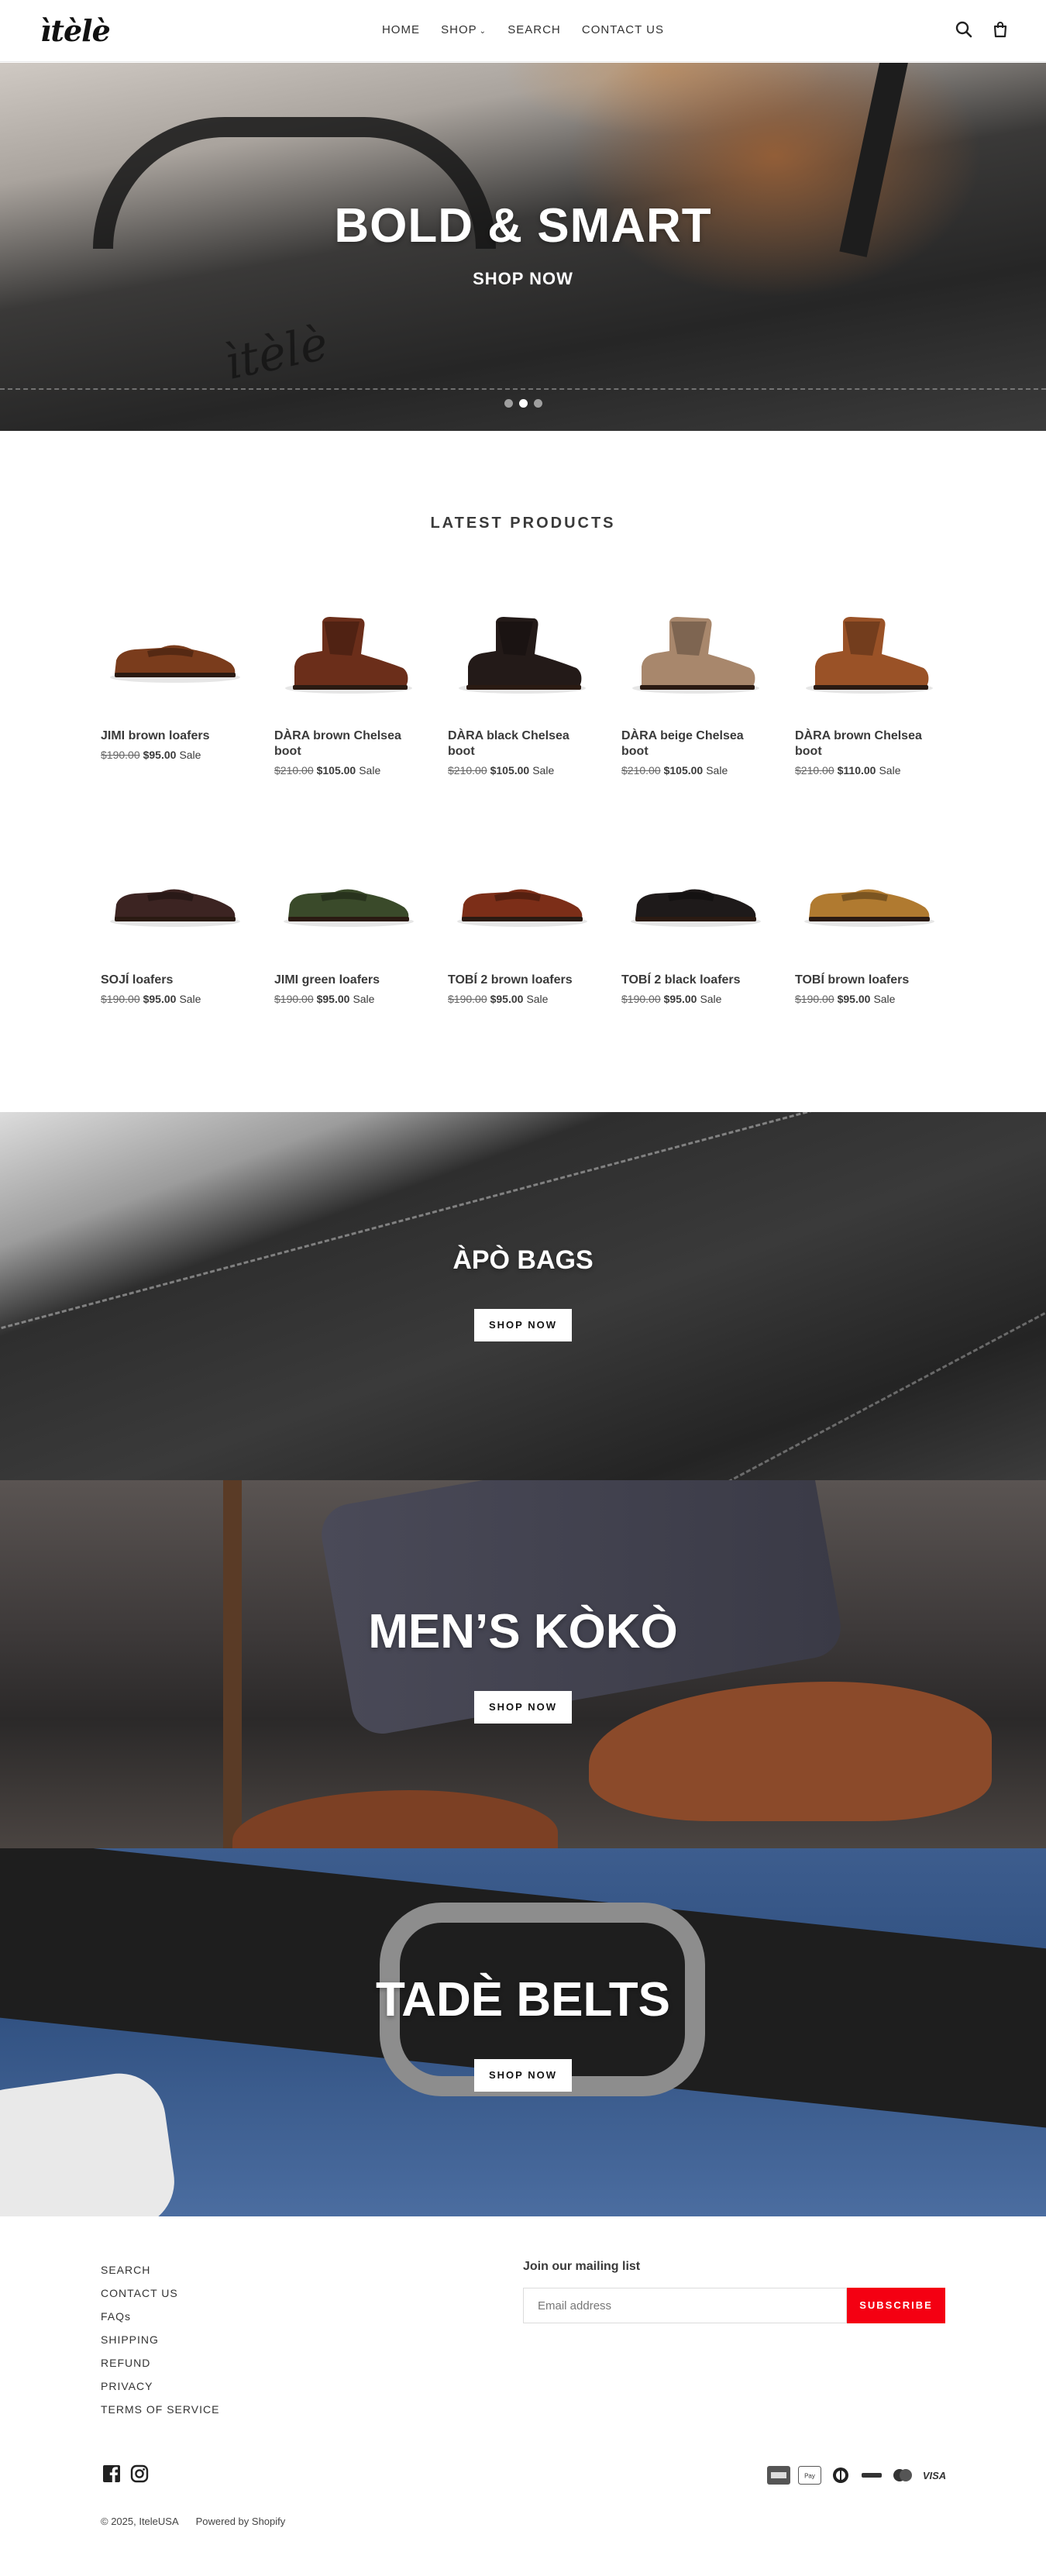 The image size is (1046, 2576). I want to click on koko-shop-now-button: SHOP NOW, so click(523, 1707).